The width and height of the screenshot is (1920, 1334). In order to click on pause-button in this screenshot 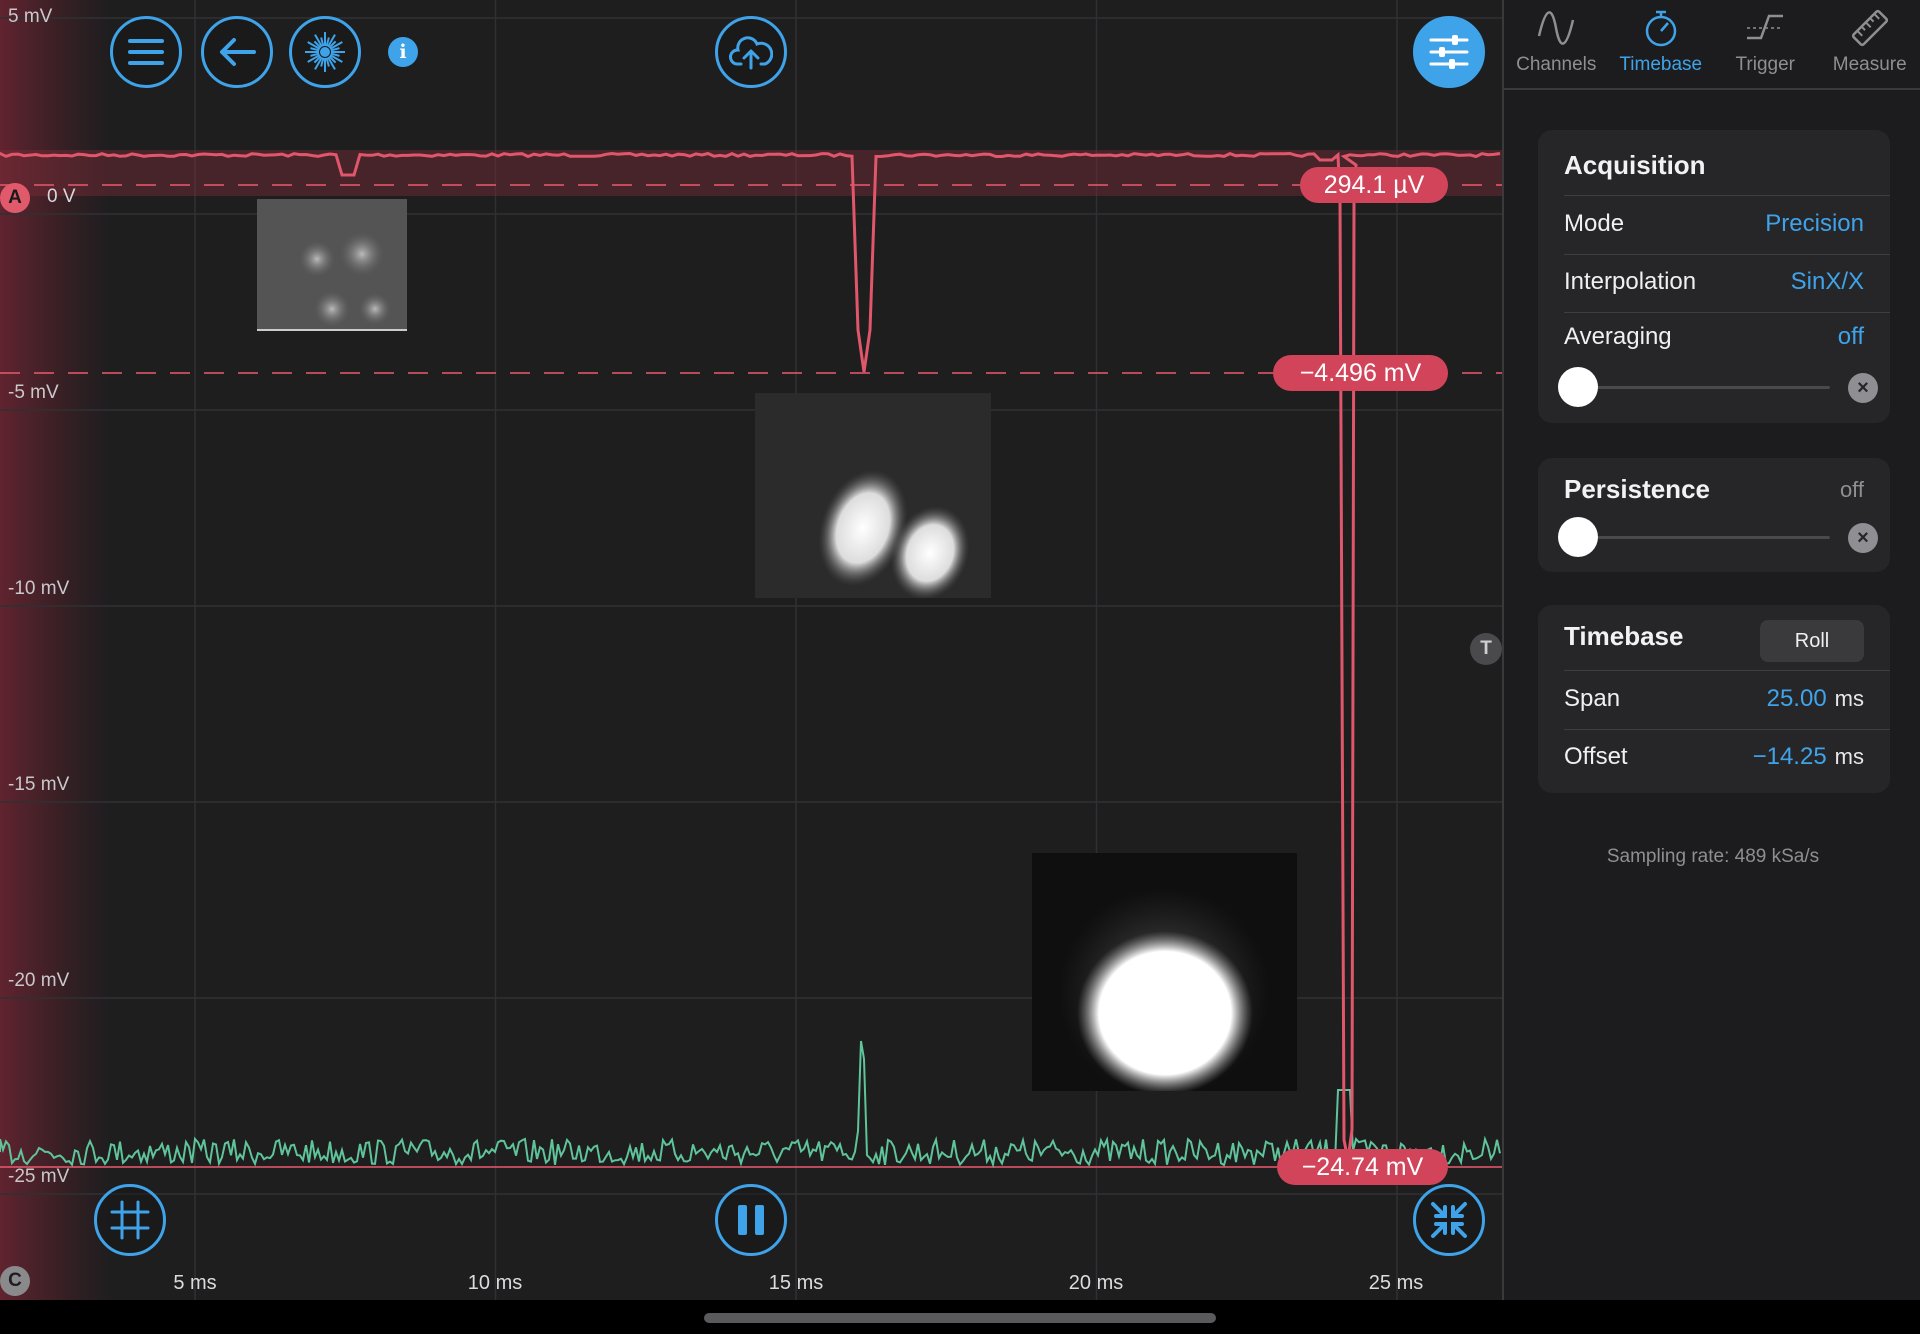, I will do `click(751, 1220)`.